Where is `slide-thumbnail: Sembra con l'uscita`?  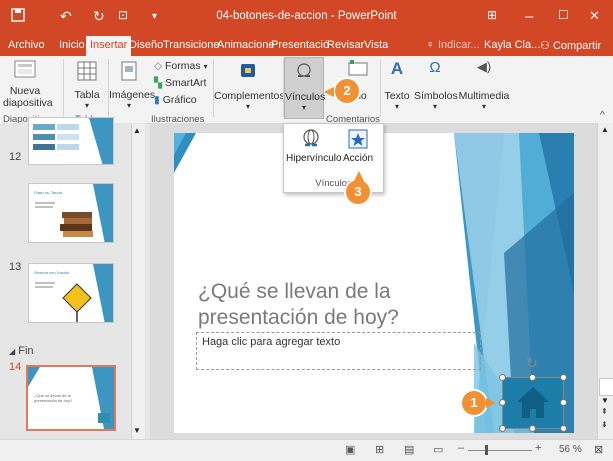
slide-thumbnail: Sembra con l'uscita is located at coordinates (71, 293).